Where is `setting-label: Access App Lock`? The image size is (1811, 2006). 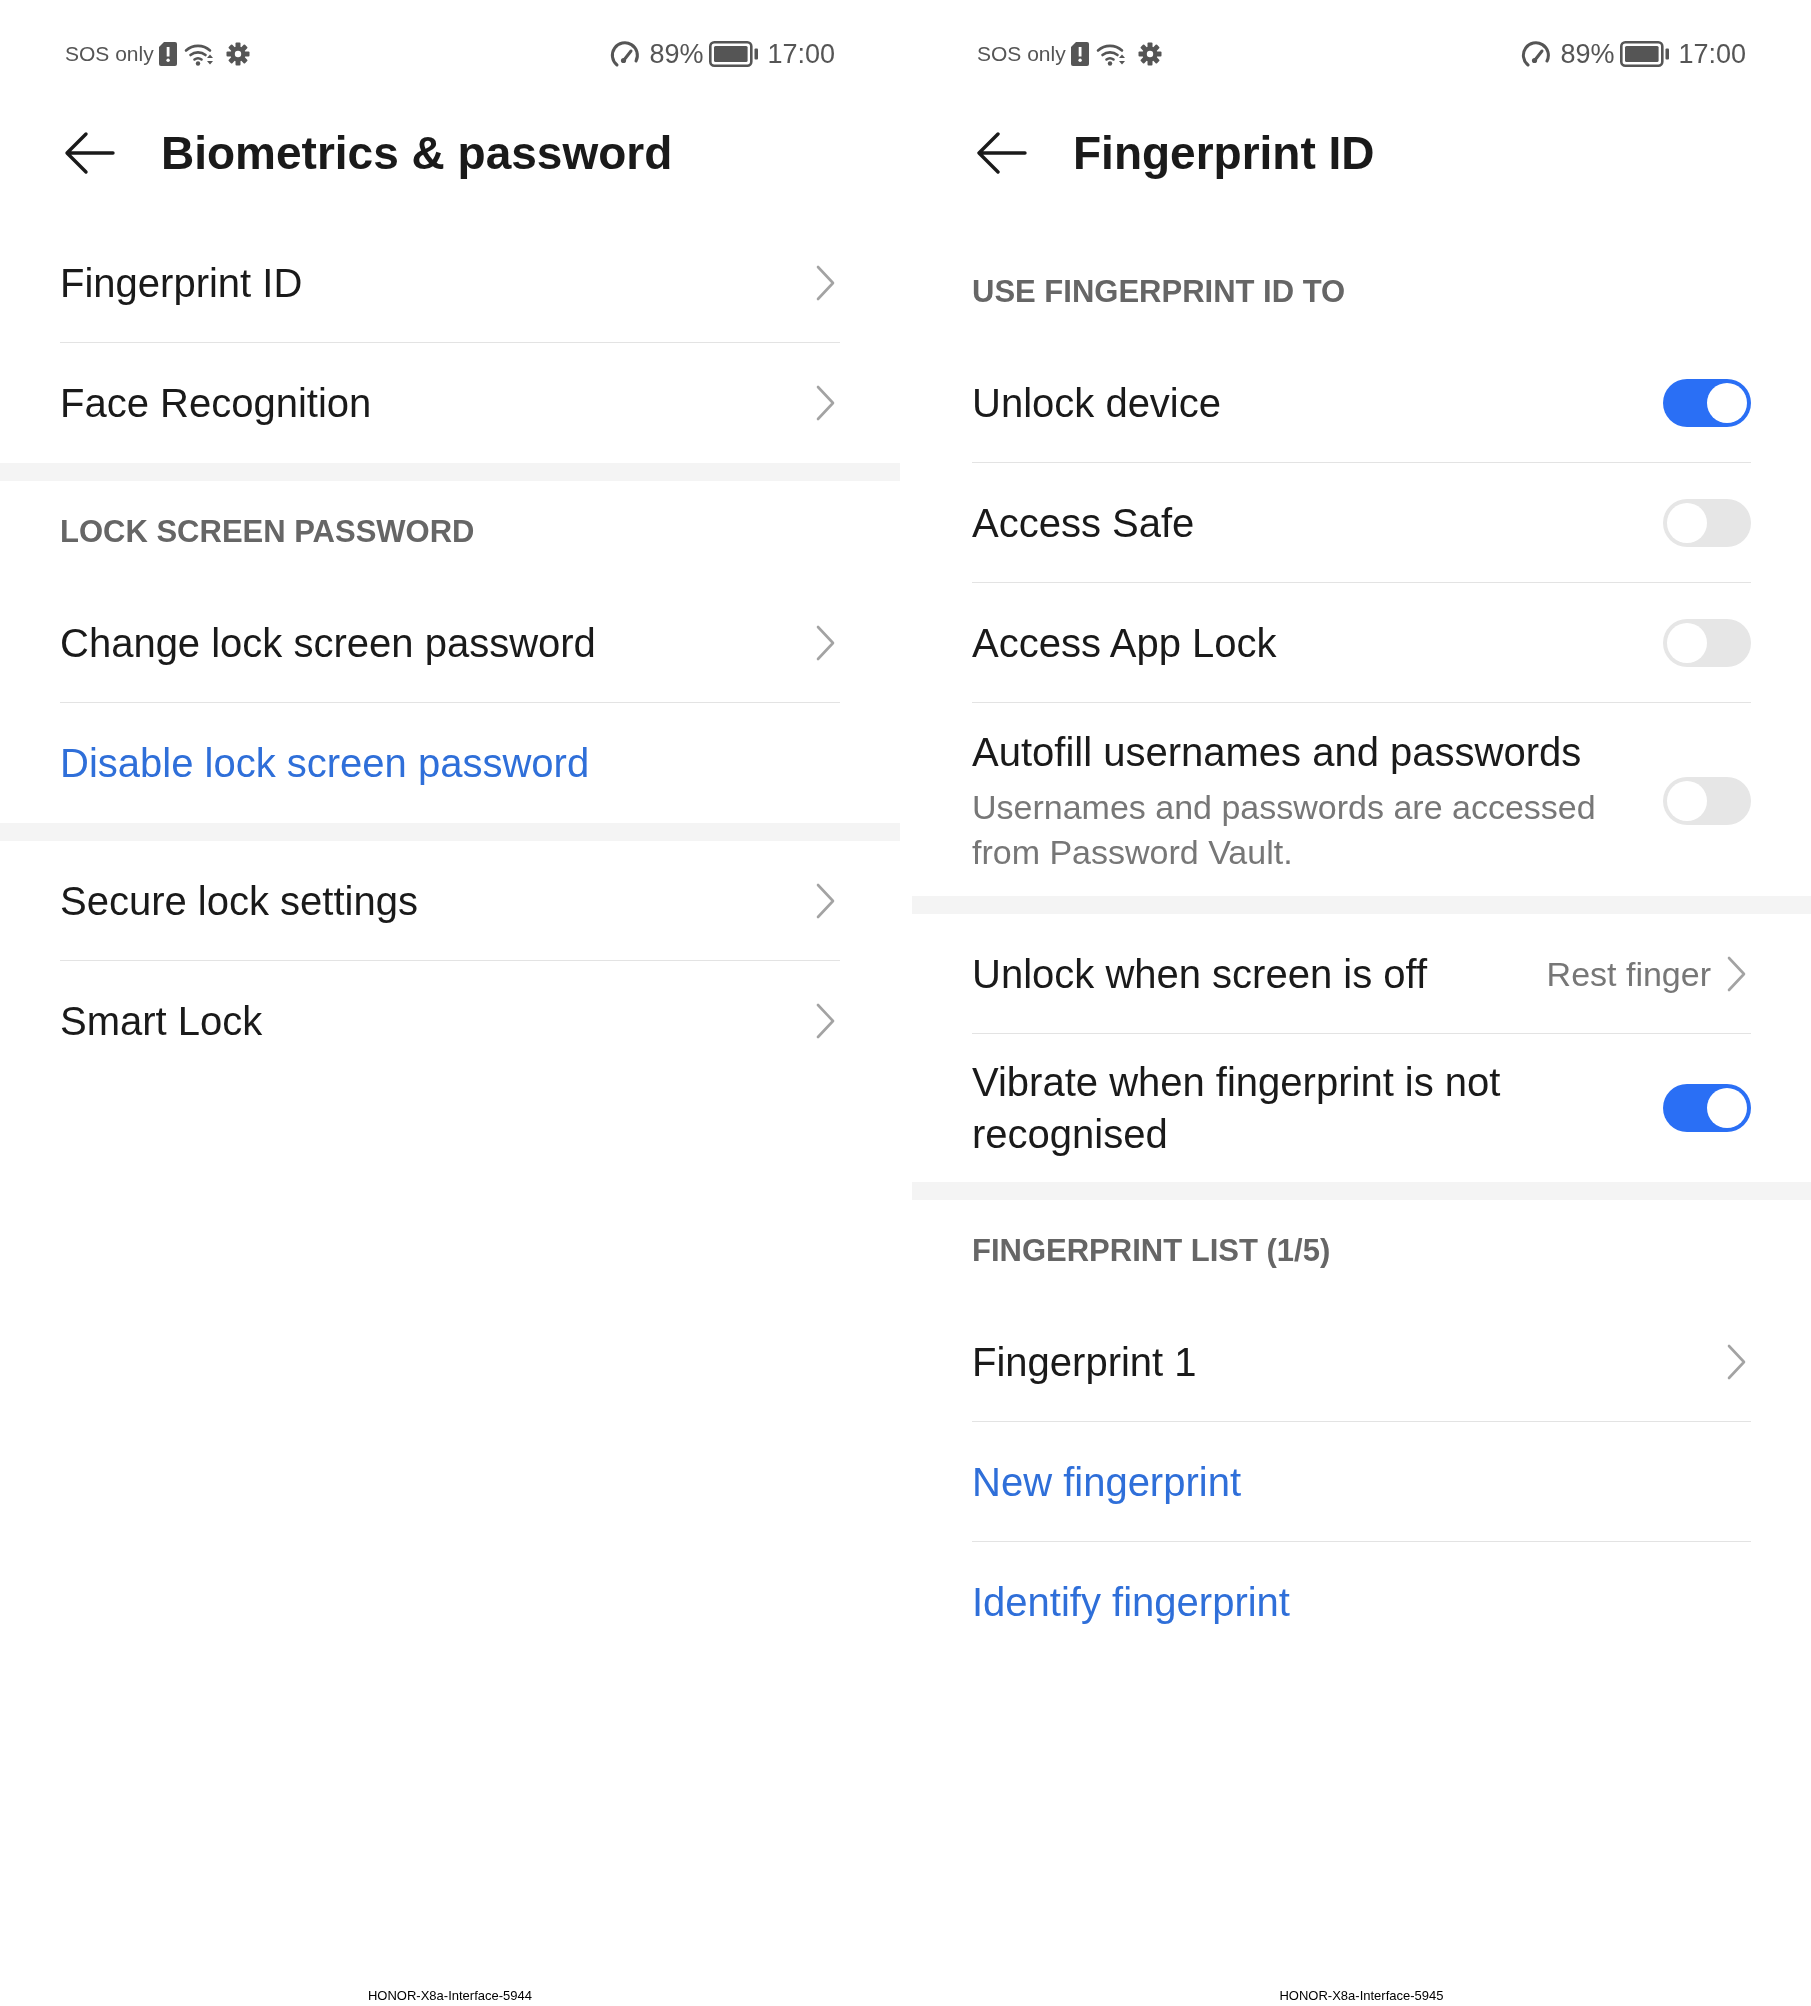
setting-label: Access App Lock is located at coordinates (1125, 643).